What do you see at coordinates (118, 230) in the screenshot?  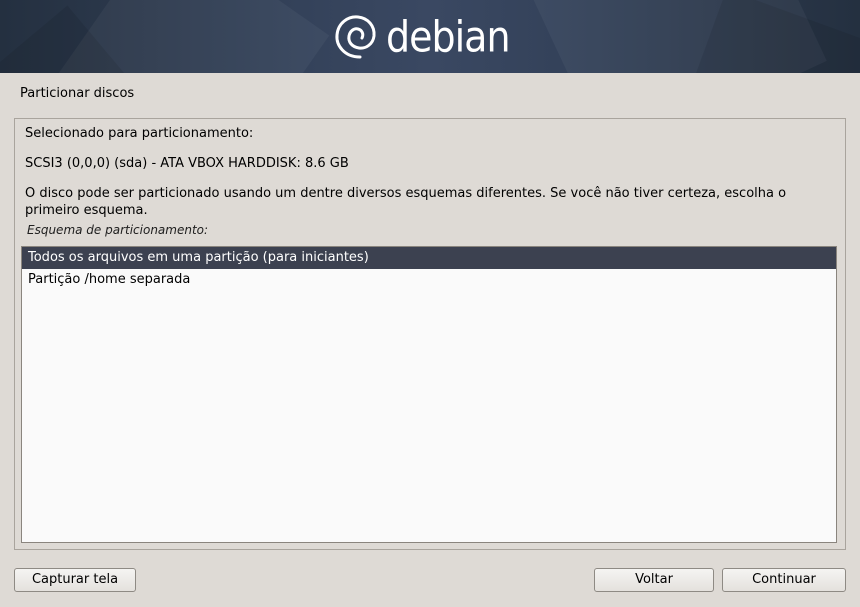 I see `list-label: Esquema de particionamento:` at bounding box center [118, 230].